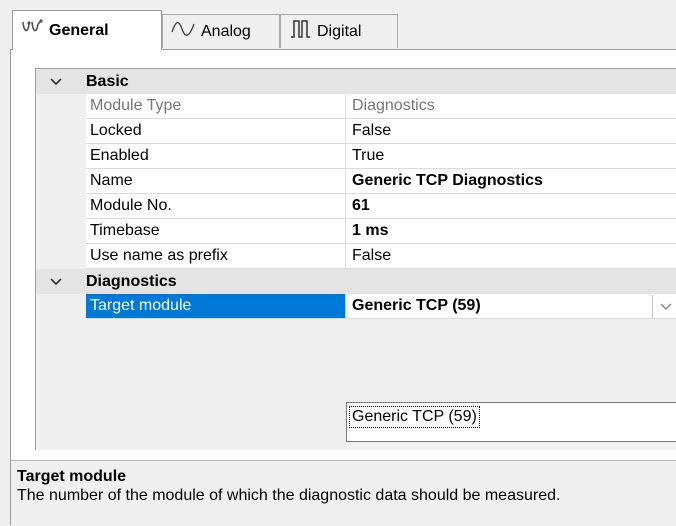 The width and height of the screenshot is (676, 526). What do you see at coordinates (511, 181) in the screenshot?
I see `property-value: Generic TCP Diagnostics` at bounding box center [511, 181].